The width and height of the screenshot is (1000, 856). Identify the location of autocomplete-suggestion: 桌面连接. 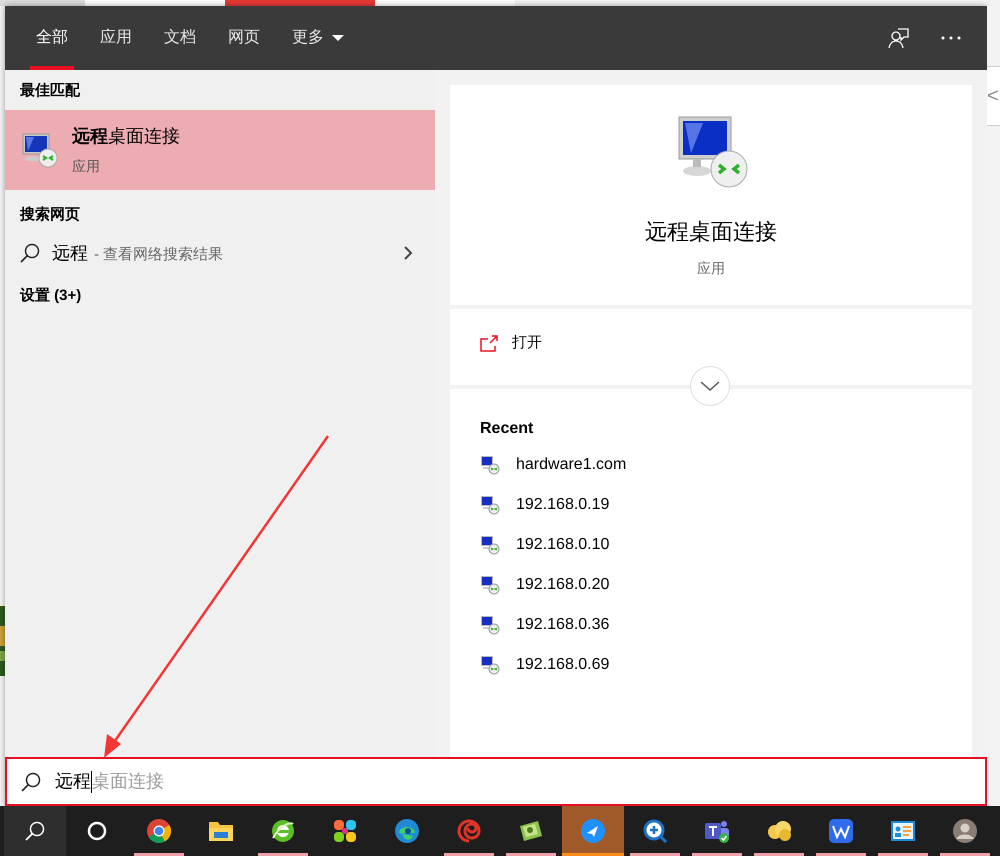
(128, 781).